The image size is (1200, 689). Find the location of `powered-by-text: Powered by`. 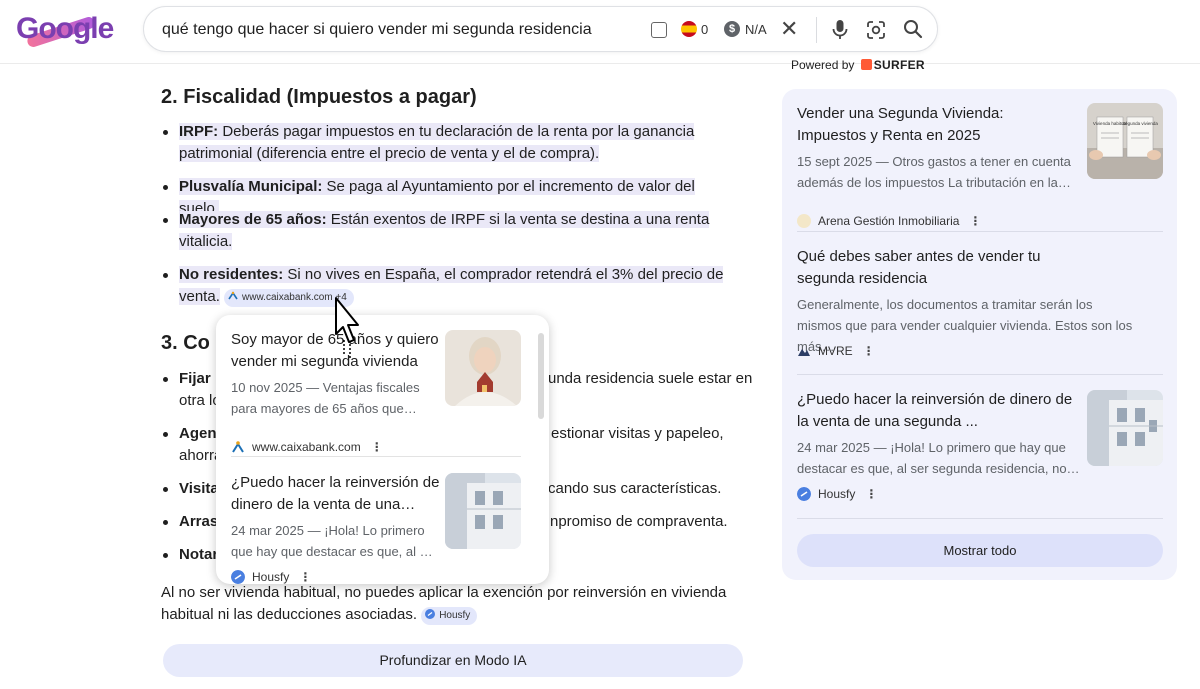

powered-by-text: Powered by is located at coordinates (823, 65).